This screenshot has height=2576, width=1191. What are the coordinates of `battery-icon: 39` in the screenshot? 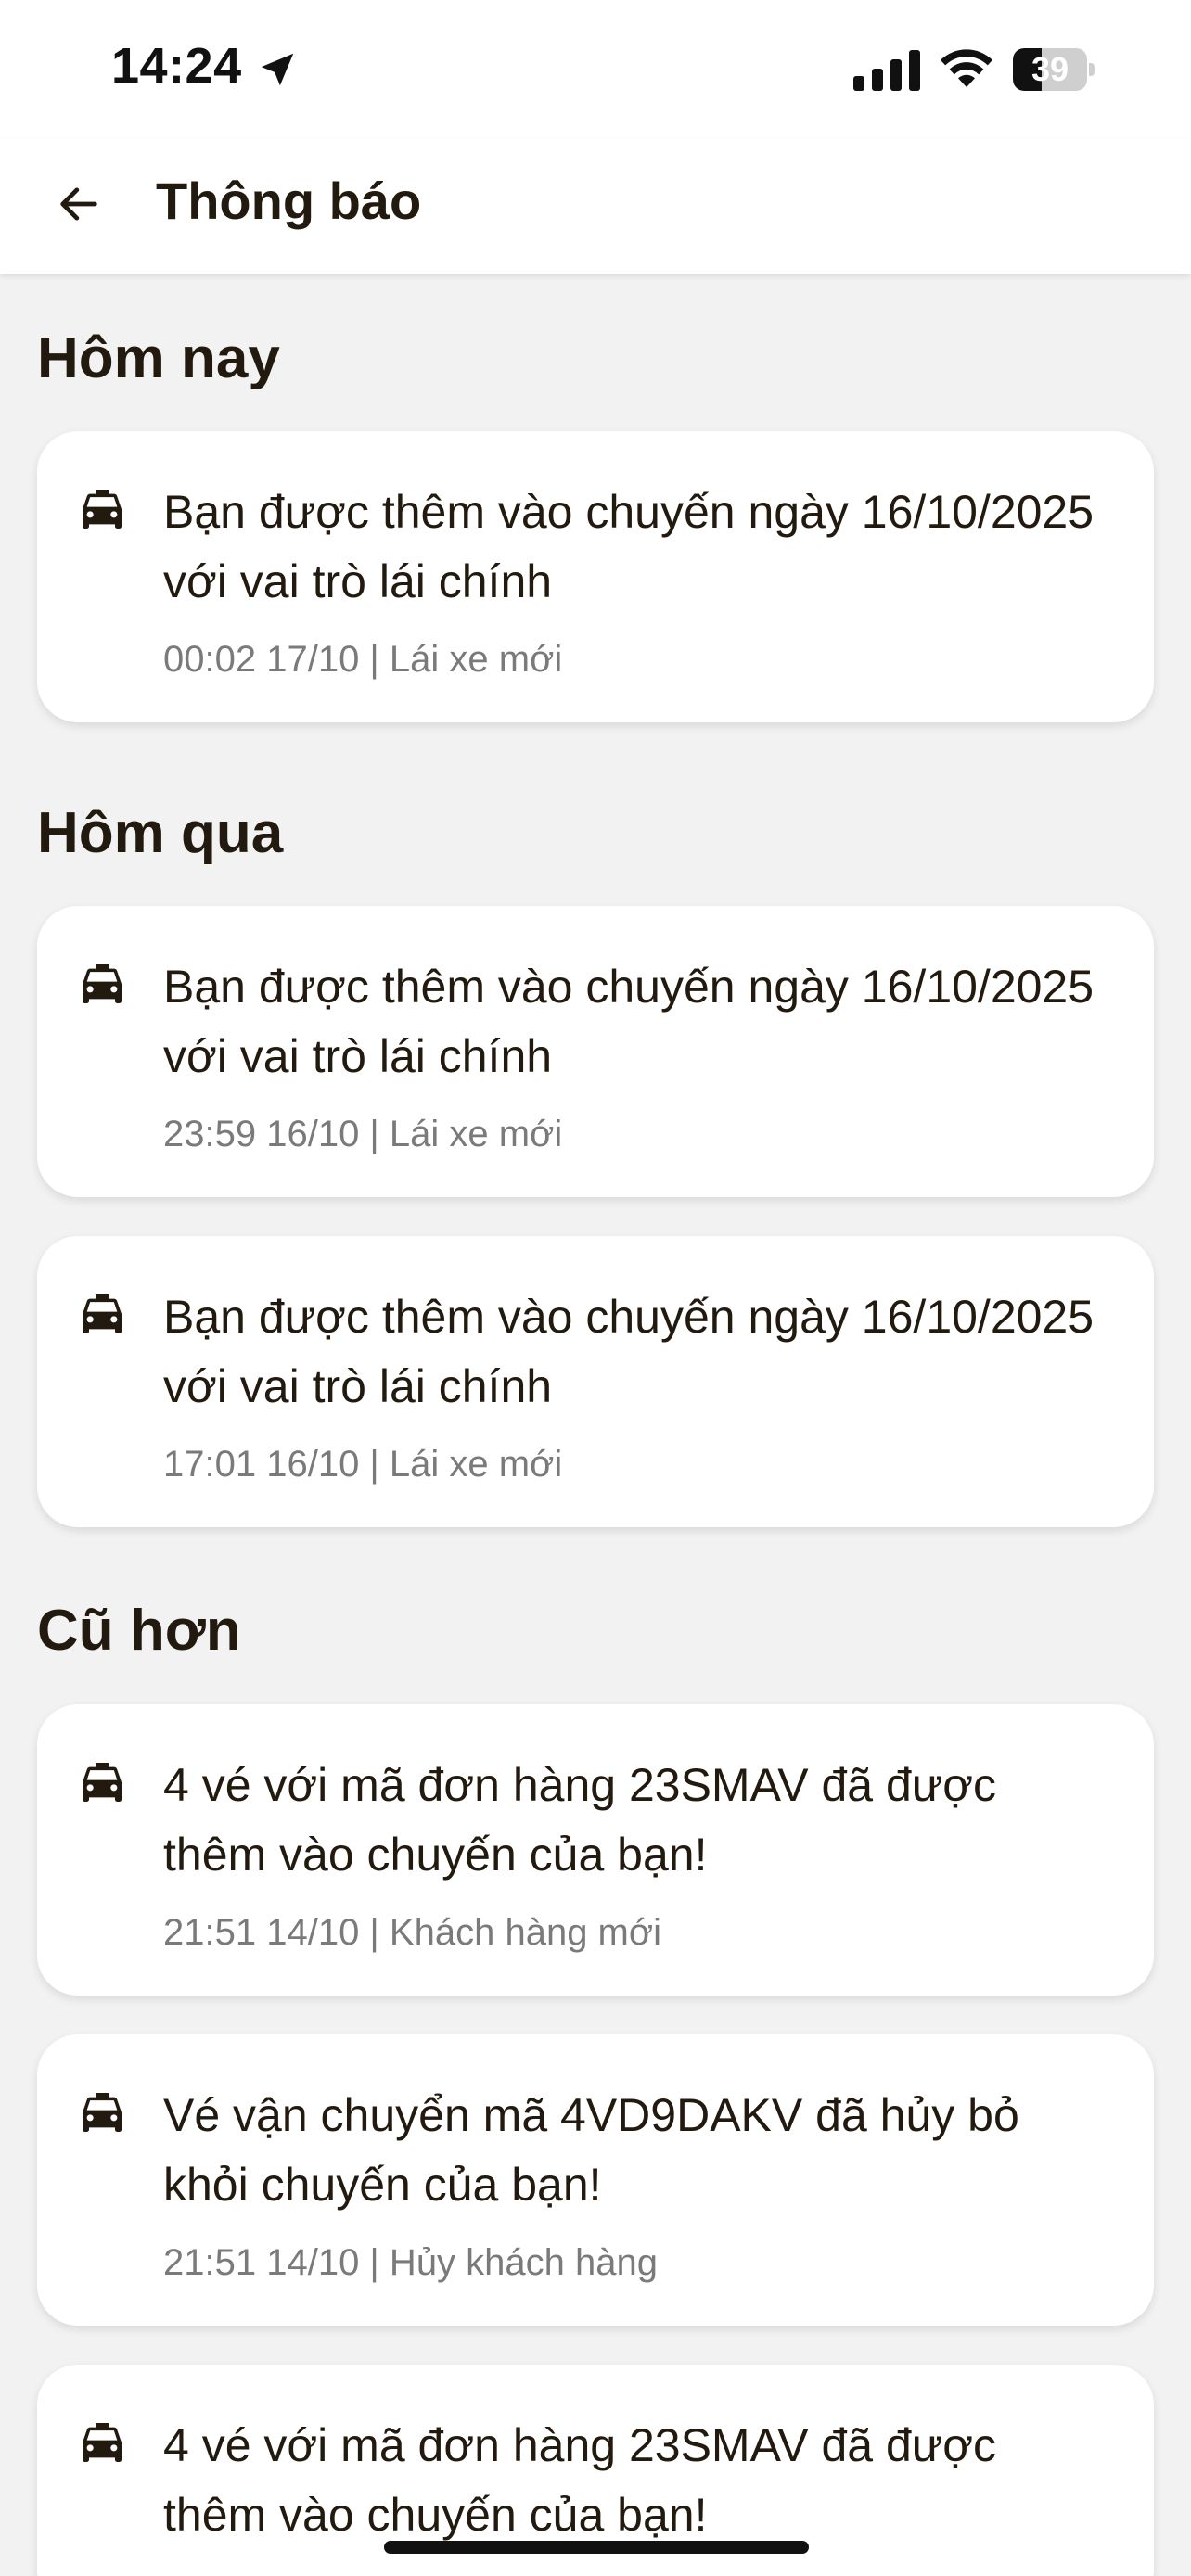 It's located at (1054, 69).